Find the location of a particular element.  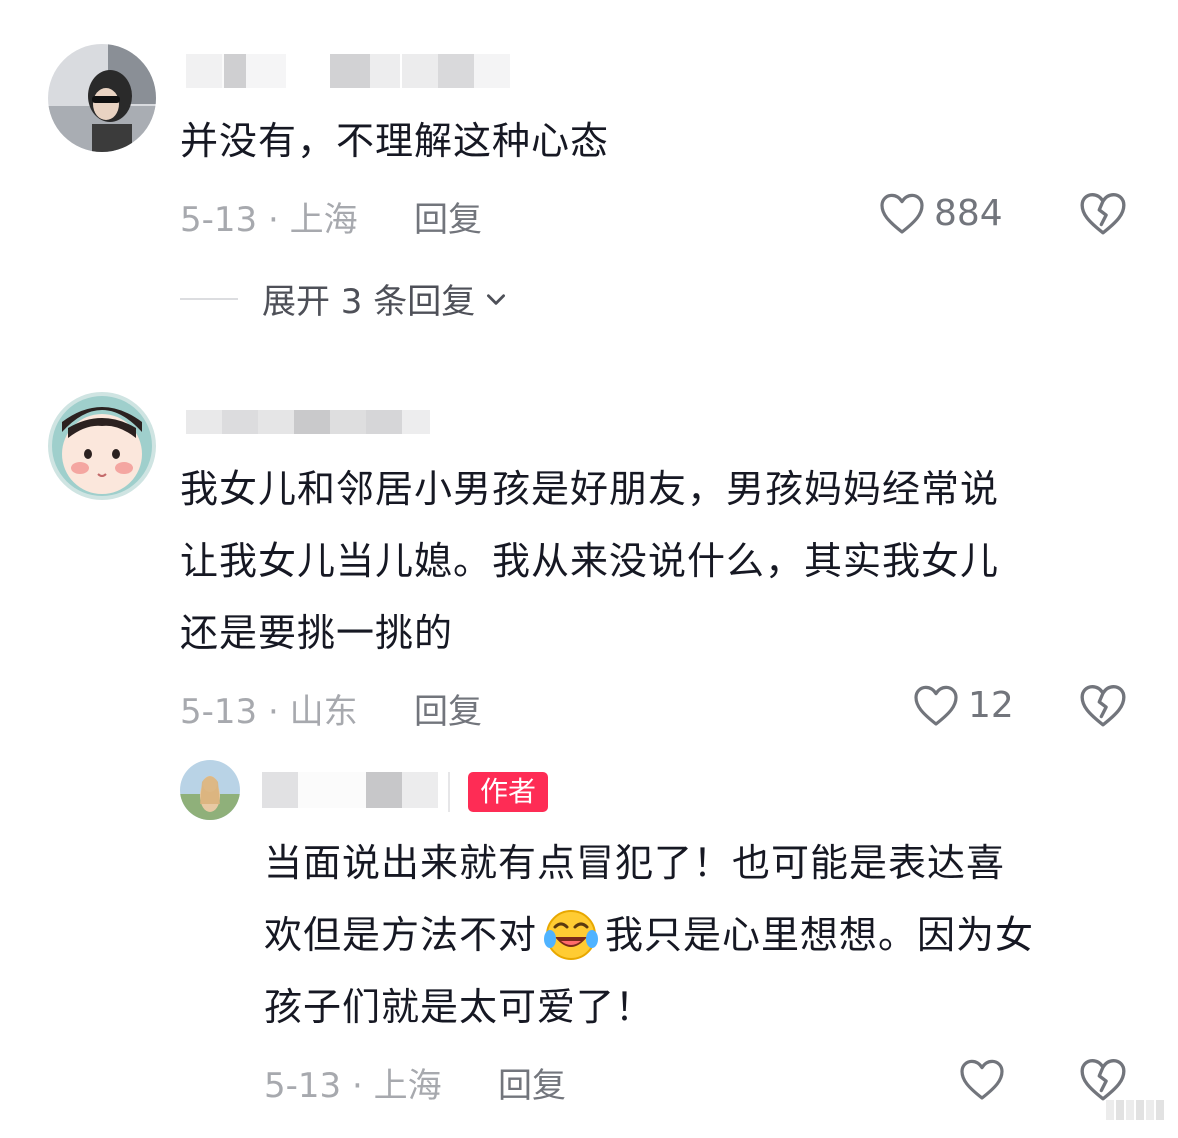

reply-text-line: 孩子们就是太可爱了！ is located at coordinates (459, 1007).